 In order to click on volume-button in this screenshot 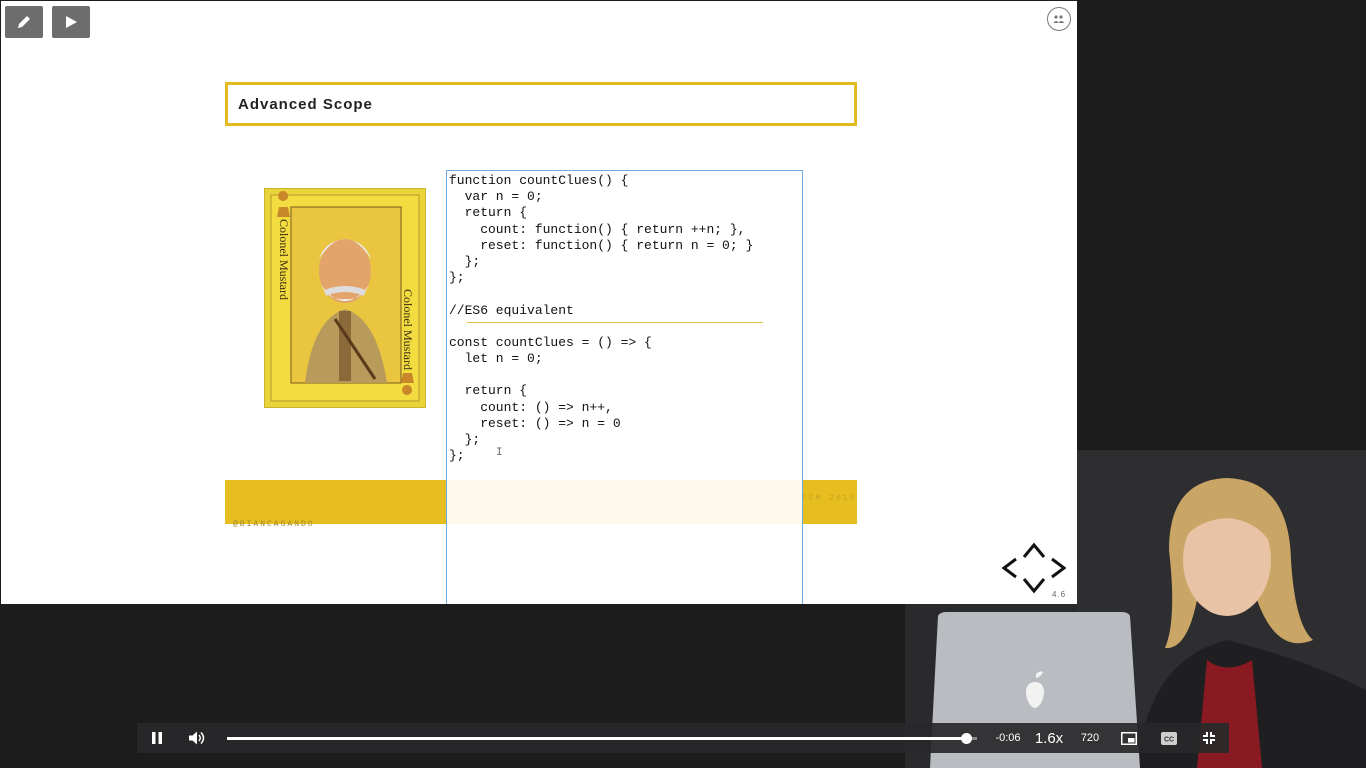, I will do `click(197, 738)`.